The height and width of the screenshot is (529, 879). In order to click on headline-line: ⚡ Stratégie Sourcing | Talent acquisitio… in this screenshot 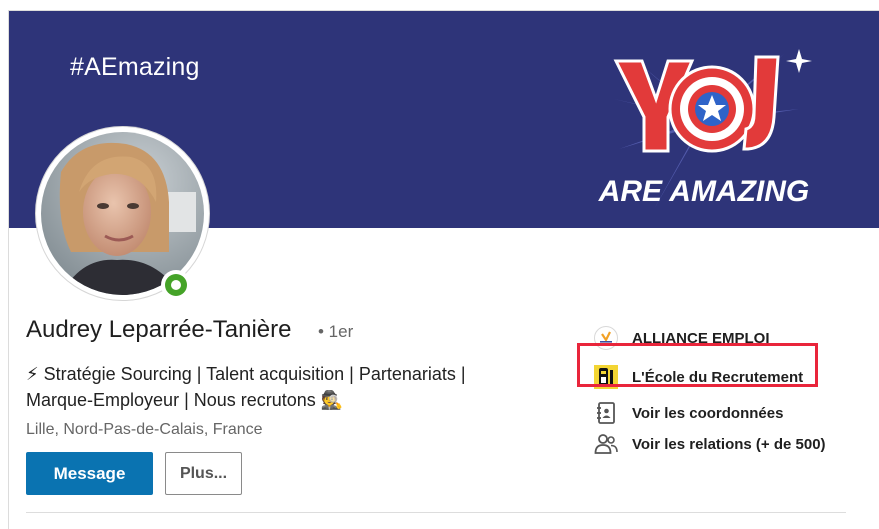, I will do `click(246, 374)`.